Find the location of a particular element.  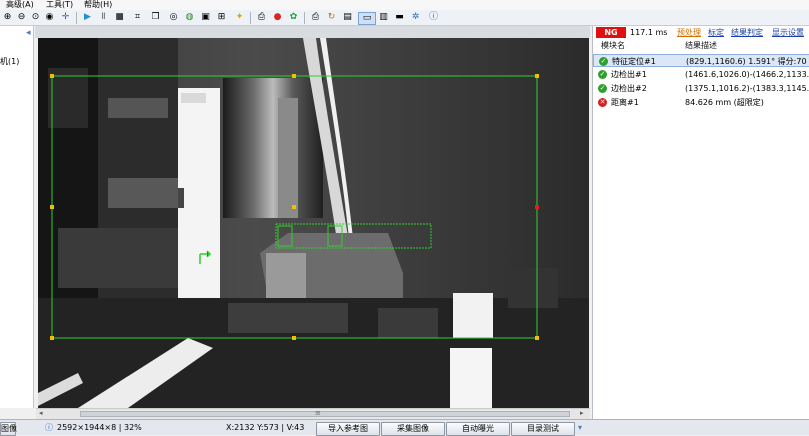

result-desc: (1461.6,1026.0)-(1466.2,1133.4) is located at coordinates (747, 74).